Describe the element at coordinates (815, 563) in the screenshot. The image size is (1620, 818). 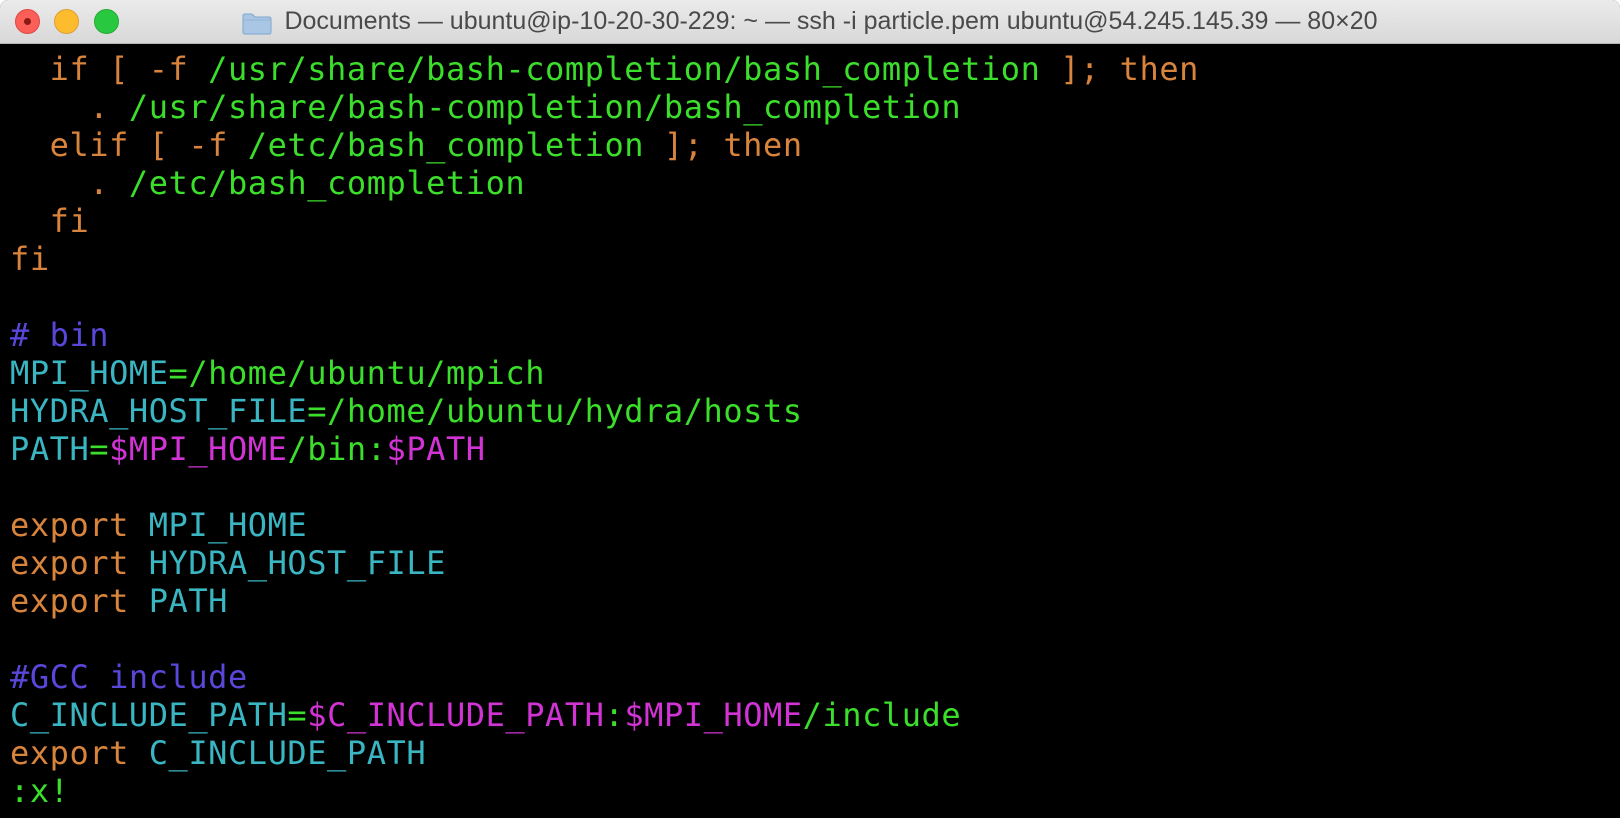
I see `terminal-line: export HYDRA_HOST_FILE` at that location.